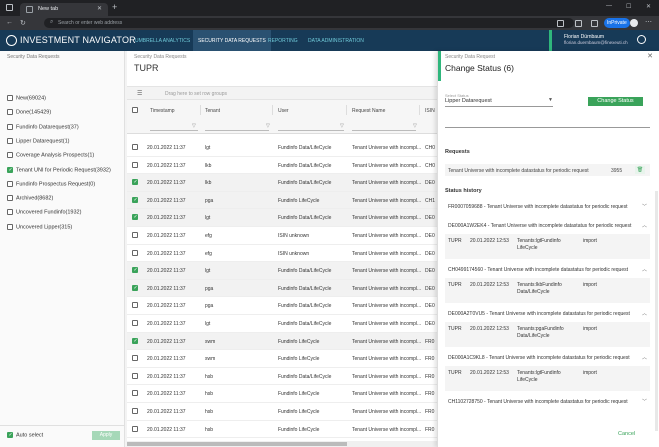  I want to click on horizontal-scrollbar, so click(282, 444).